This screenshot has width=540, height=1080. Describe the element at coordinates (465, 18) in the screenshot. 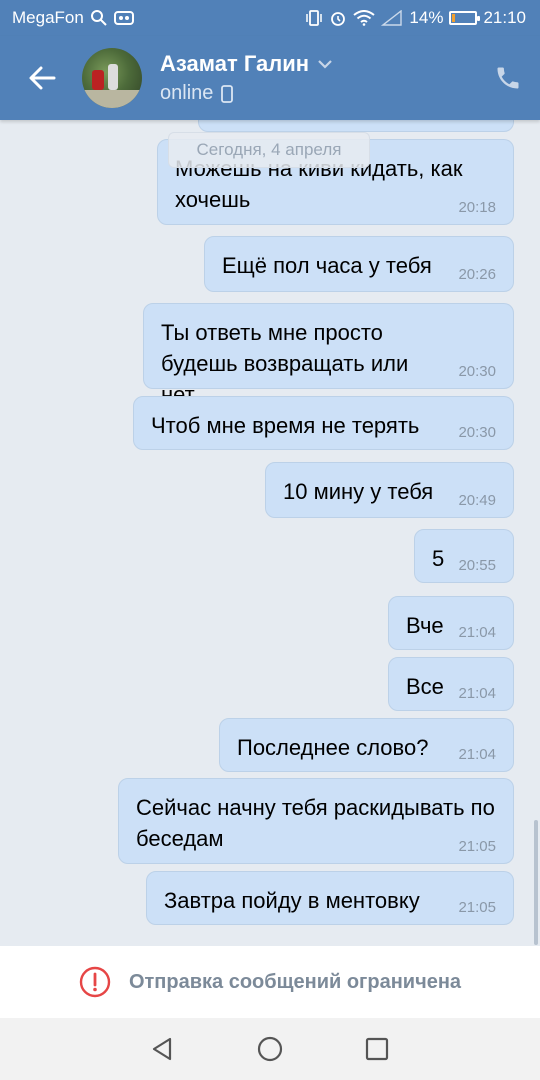

I see `battery-icon` at that location.